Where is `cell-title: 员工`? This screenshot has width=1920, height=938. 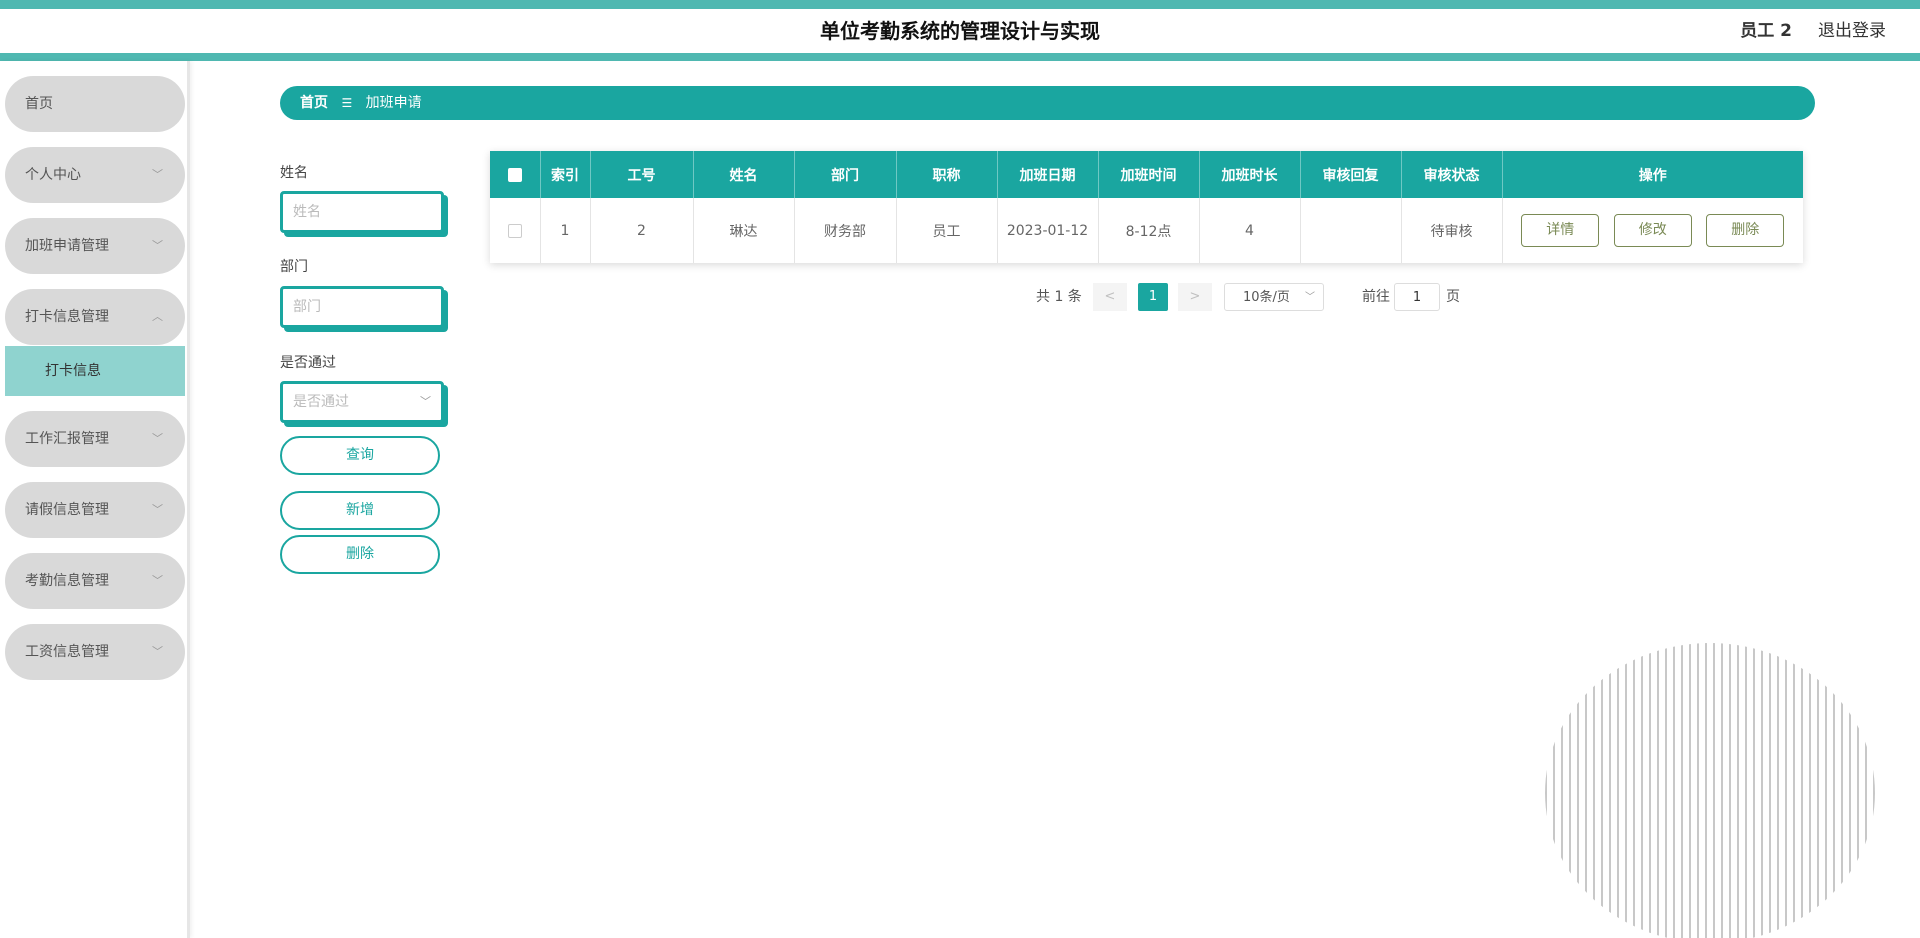 cell-title: 员工 is located at coordinates (947, 230).